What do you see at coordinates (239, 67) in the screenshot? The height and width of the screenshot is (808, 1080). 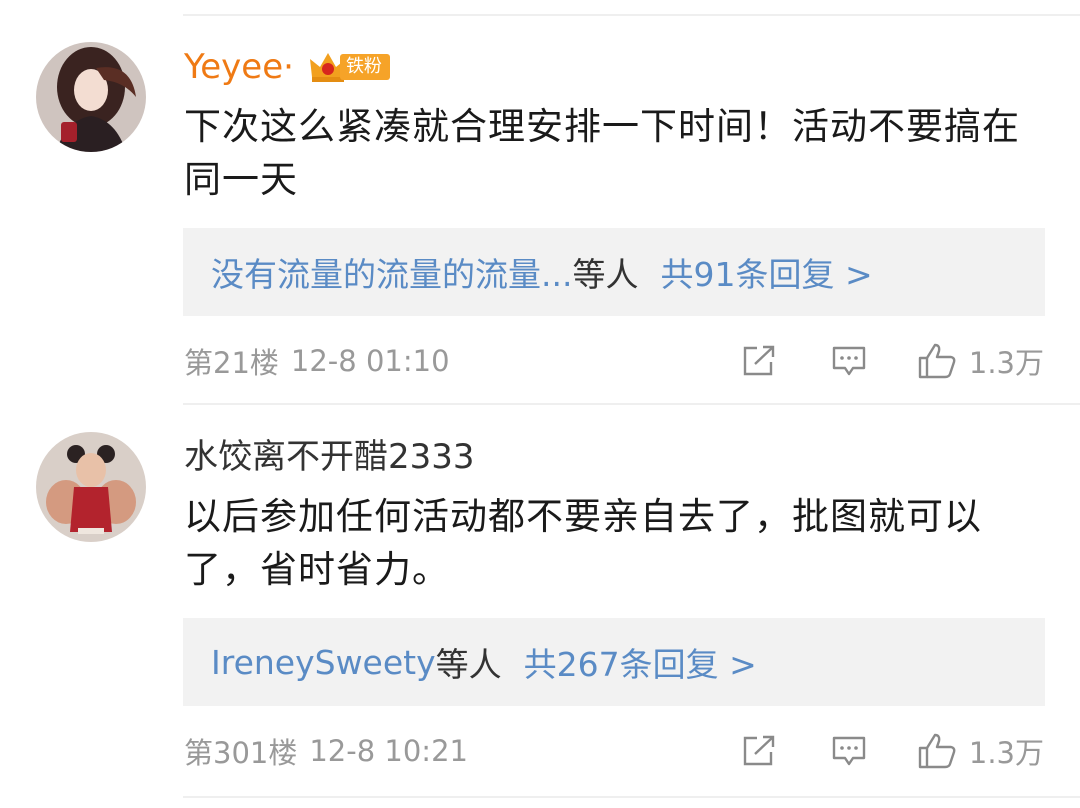 I see `username: Yeyee·` at bounding box center [239, 67].